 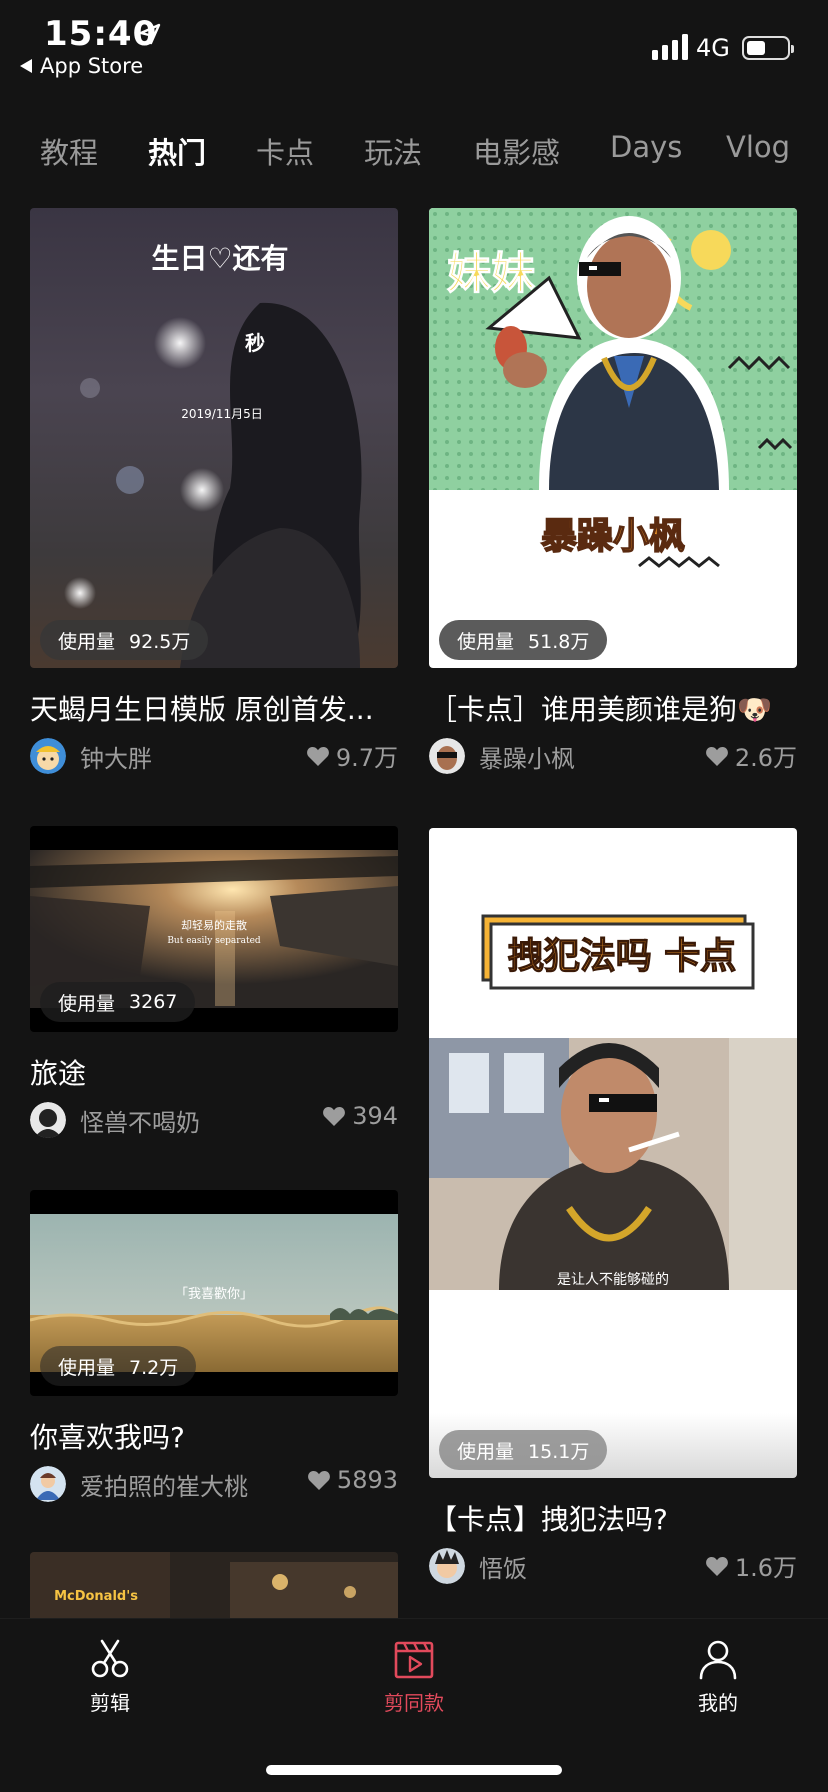 I want to click on tab-profile: 我的, so click(x=718, y=1676).